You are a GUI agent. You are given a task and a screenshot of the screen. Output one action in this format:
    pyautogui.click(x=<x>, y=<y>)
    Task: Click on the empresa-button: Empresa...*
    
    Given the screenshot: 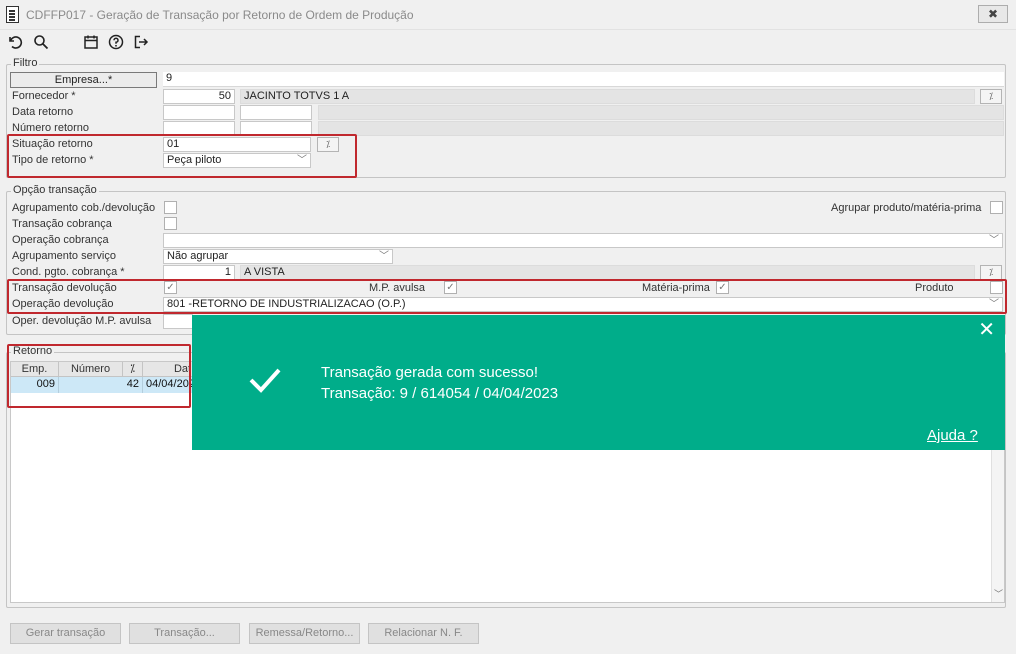 What is the action you would take?
    pyautogui.click(x=83, y=80)
    